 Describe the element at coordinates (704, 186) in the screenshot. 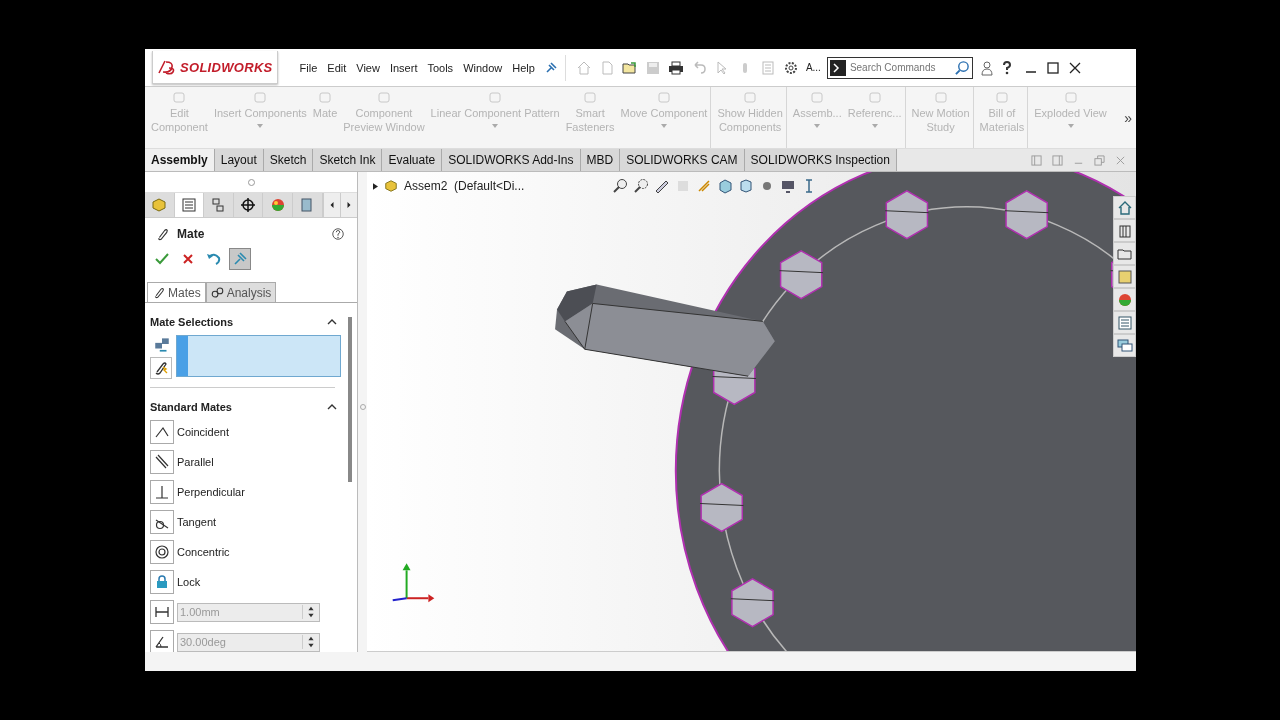

I see `dynamic-annotation-icon` at that location.